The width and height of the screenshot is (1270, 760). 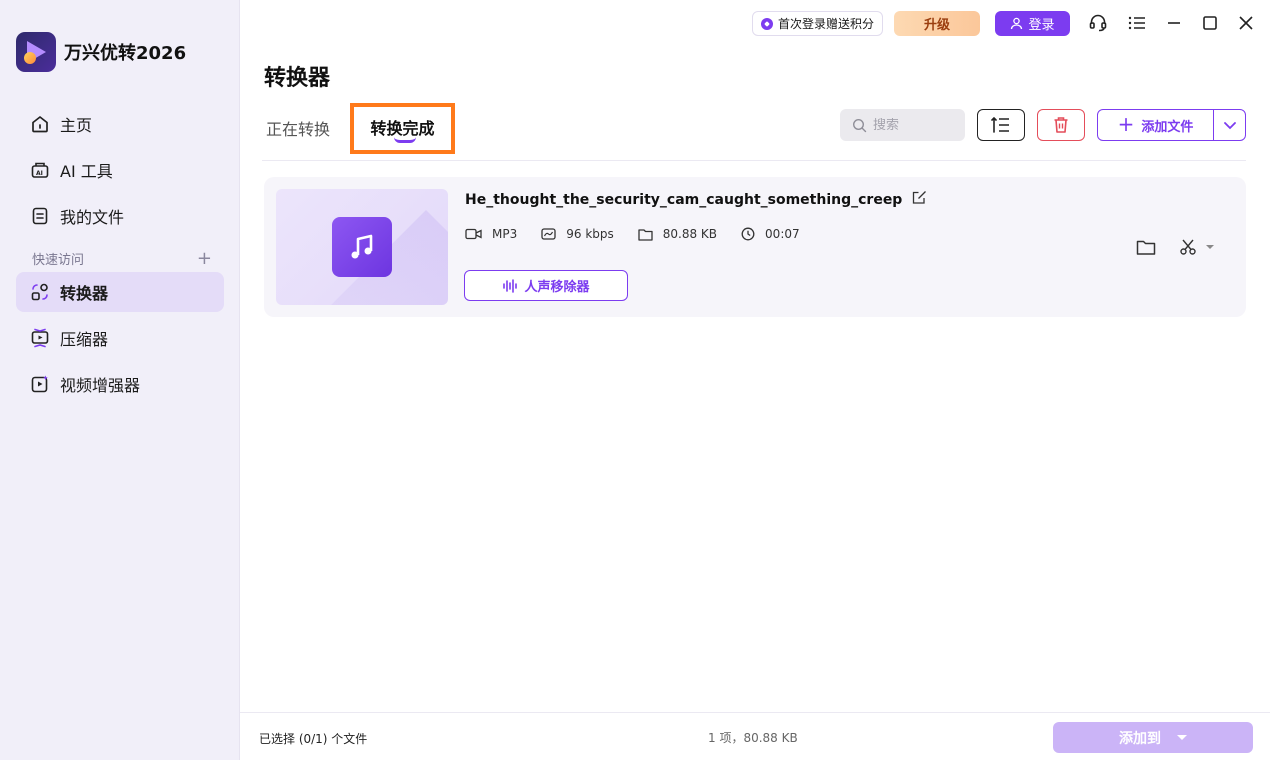 What do you see at coordinates (1017, 23) in the screenshot?
I see `user-icon` at bounding box center [1017, 23].